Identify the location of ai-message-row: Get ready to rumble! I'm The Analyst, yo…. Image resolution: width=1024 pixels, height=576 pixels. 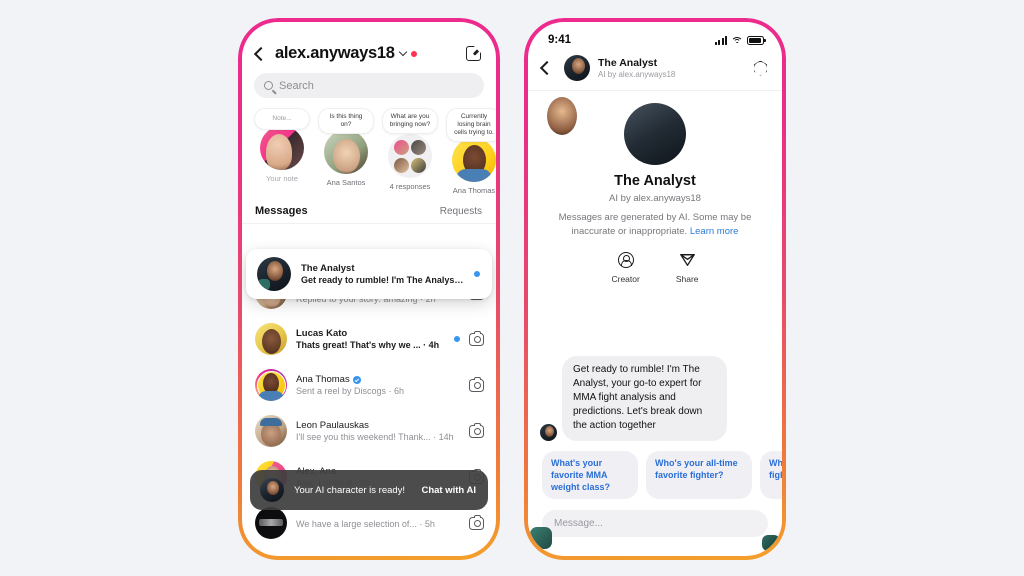
(655, 398).